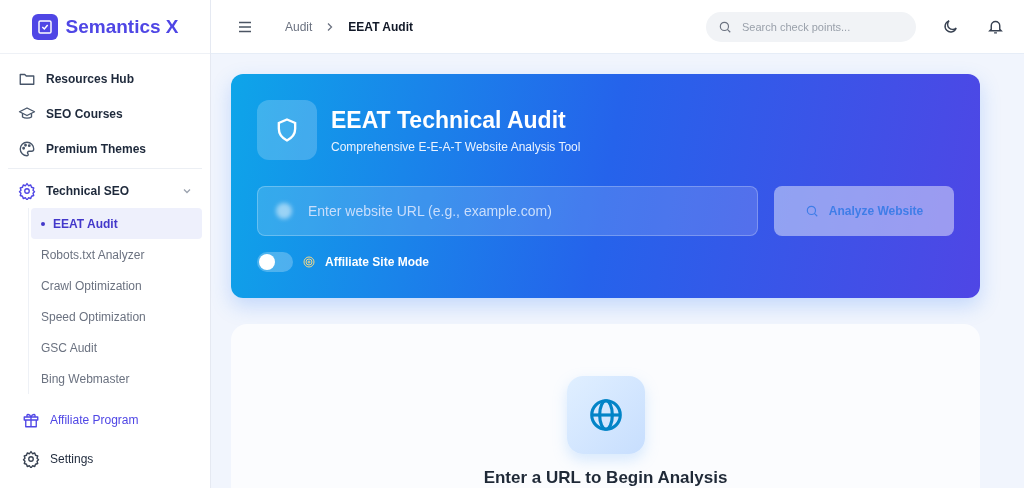 The width and height of the screenshot is (1024, 488). I want to click on hero-title: EEAT Technical Audit, so click(449, 120).